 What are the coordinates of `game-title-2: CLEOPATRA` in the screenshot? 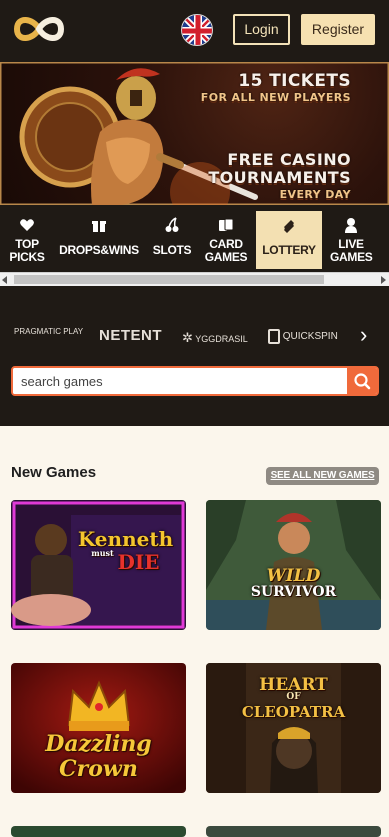 It's located at (293, 712).